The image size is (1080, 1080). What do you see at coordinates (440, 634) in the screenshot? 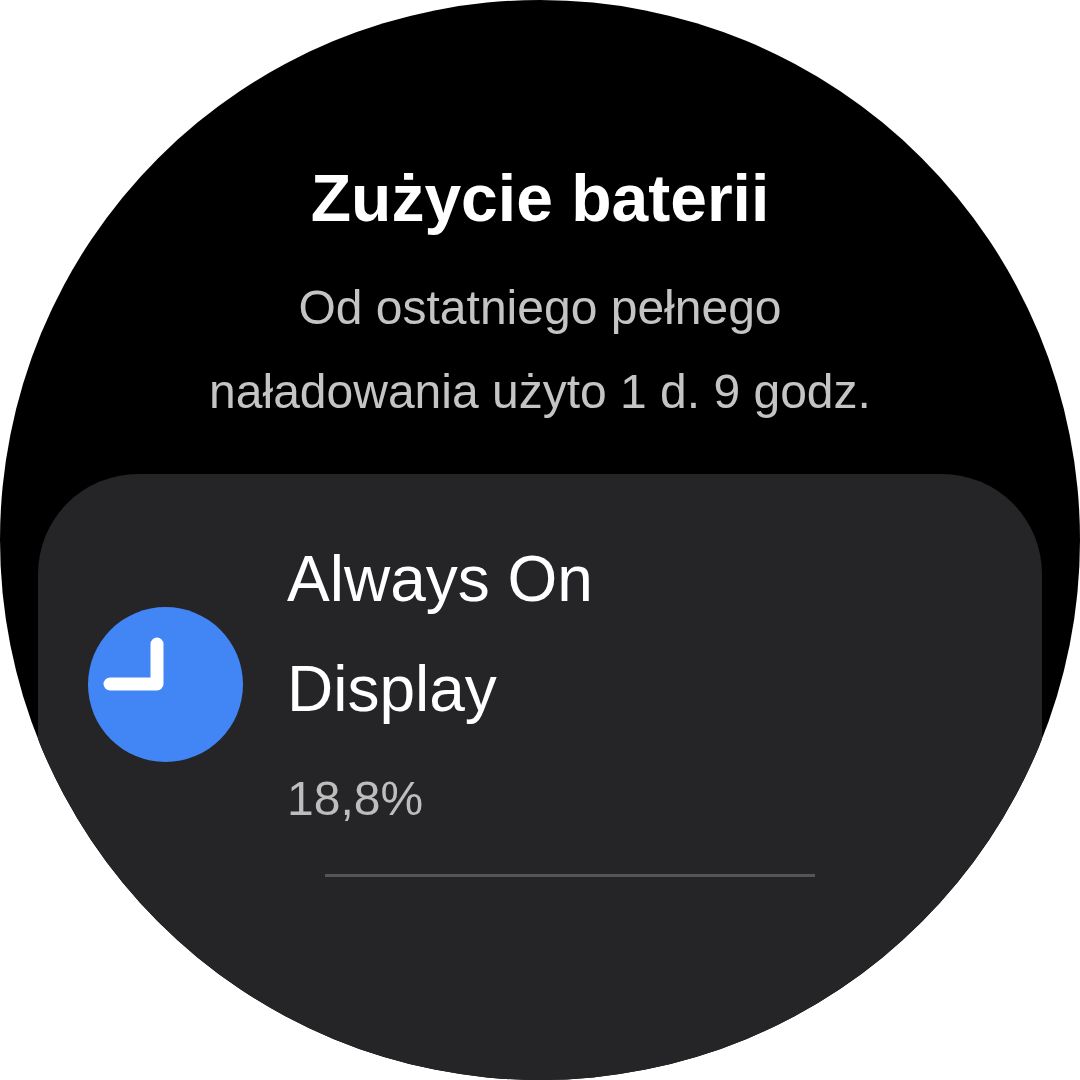
I see `app-name: Always On Display` at bounding box center [440, 634].